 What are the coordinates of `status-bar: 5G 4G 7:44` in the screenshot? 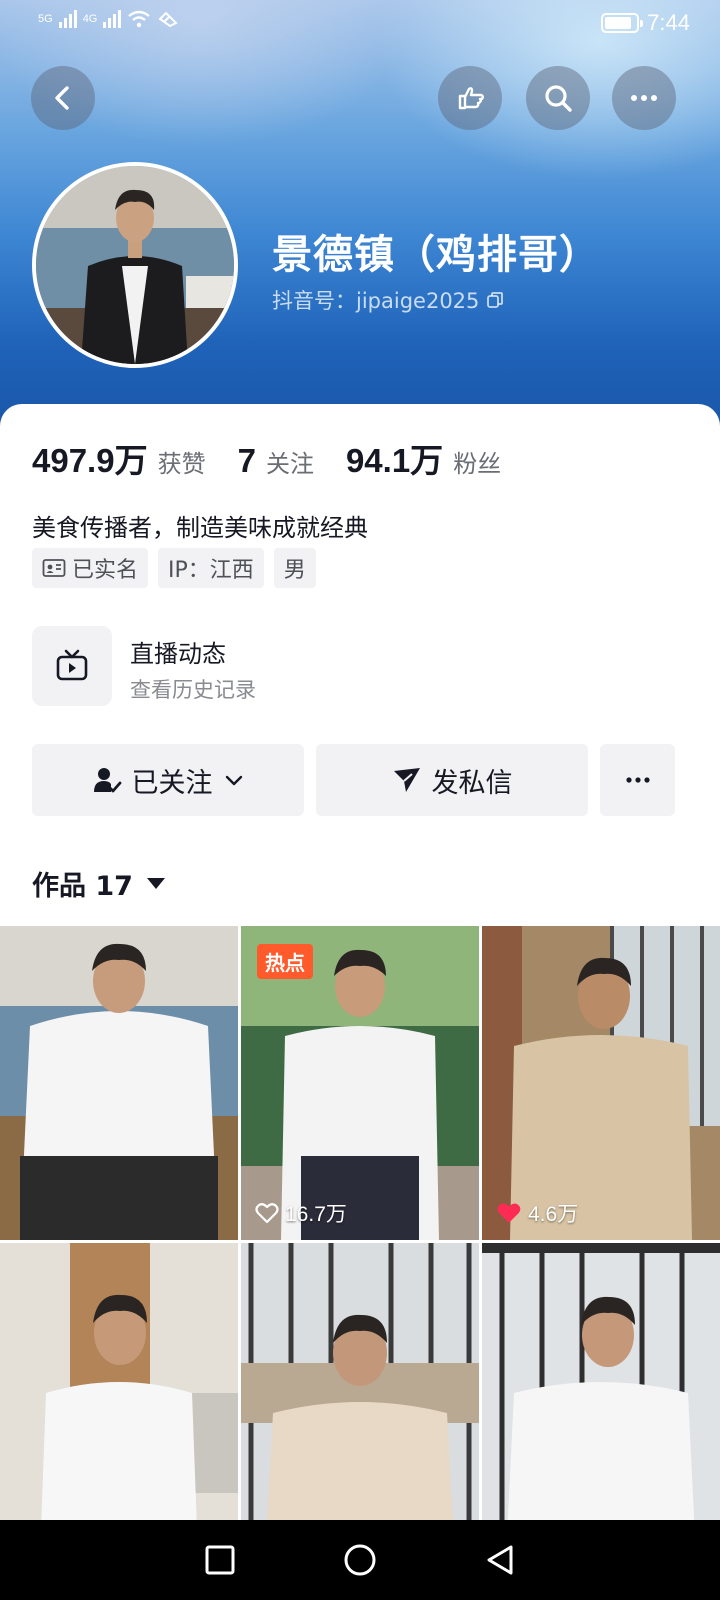 It's located at (360, 24).